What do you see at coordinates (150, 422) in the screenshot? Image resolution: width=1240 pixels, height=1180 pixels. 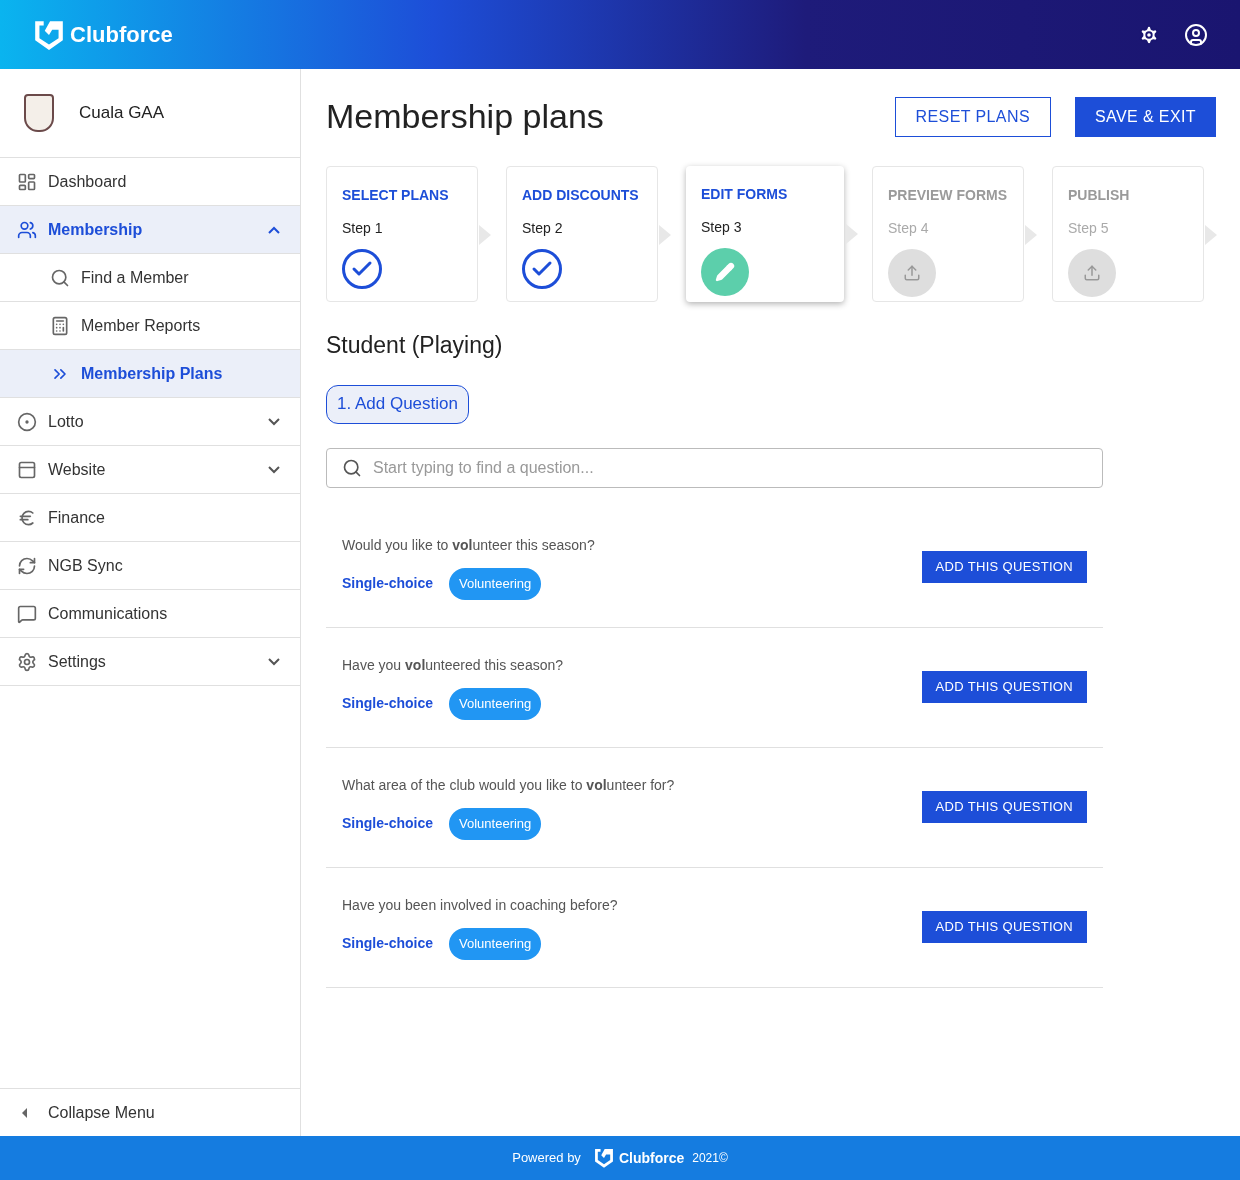 I see `sidebar-item: Lotto` at bounding box center [150, 422].